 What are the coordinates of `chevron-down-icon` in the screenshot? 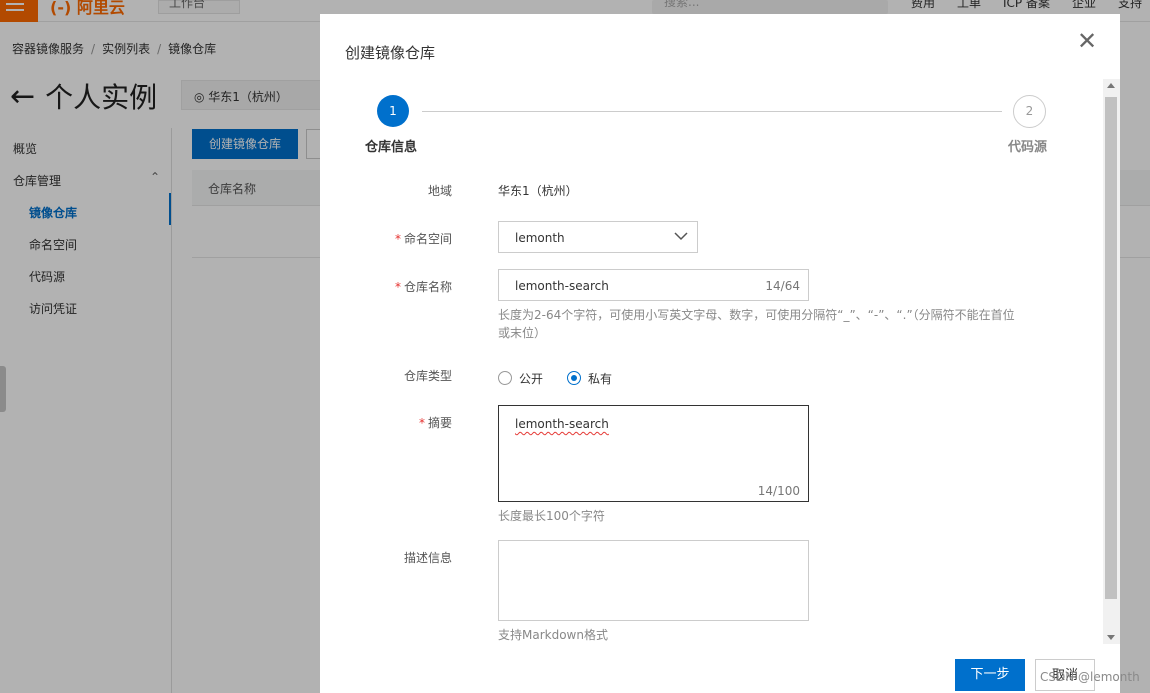 It's located at (681, 236).